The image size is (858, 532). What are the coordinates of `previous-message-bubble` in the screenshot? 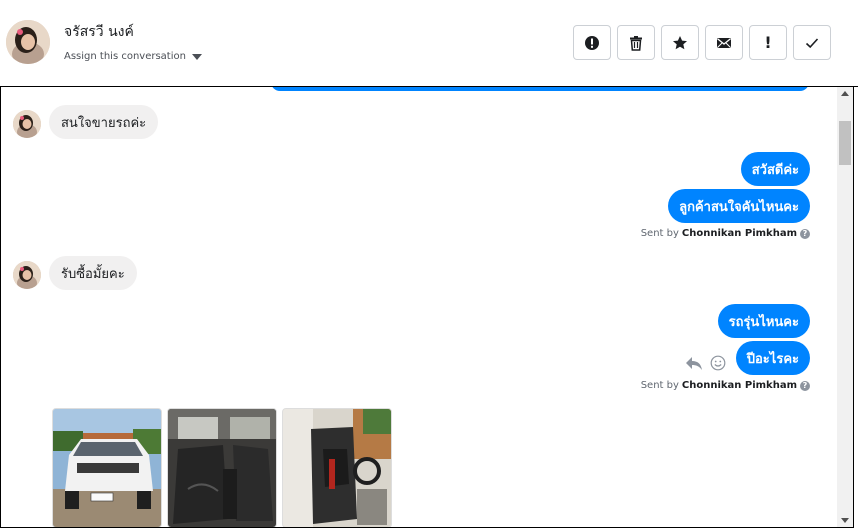 It's located at (540, 89).